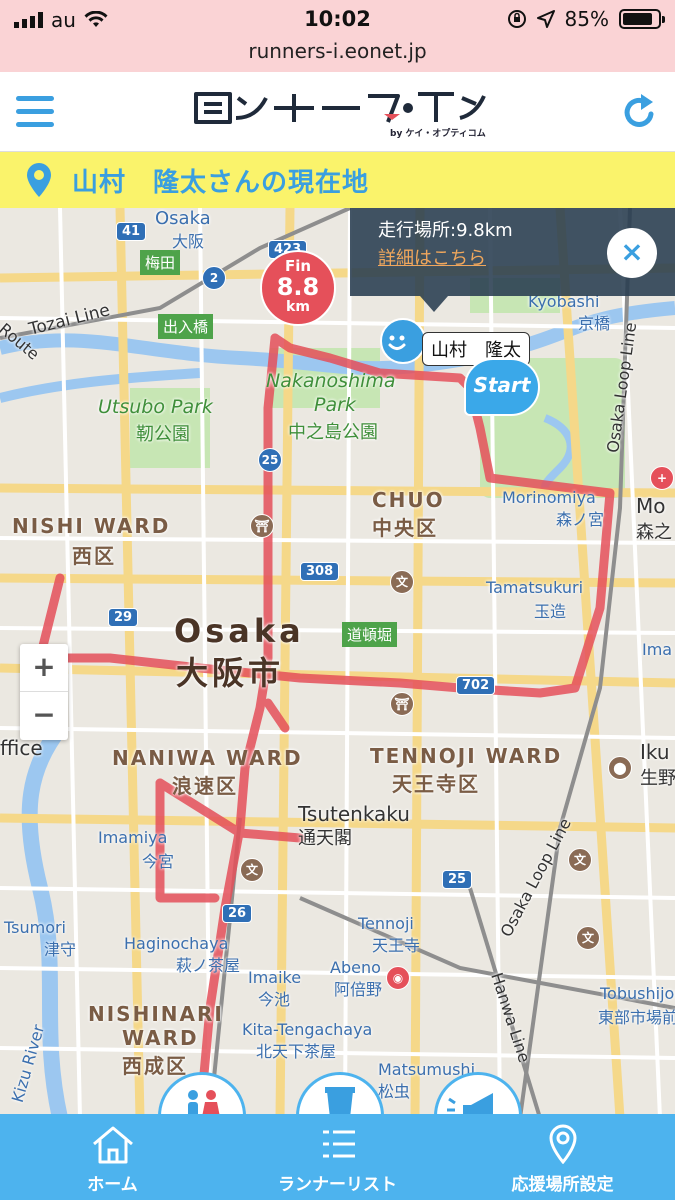 This screenshot has height=1200, width=675. What do you see at coordinates (354, 814) in the screenshot?
I see `label-tsutenkaku-en: Tsutenkaku` at bounding box center [354, 814].